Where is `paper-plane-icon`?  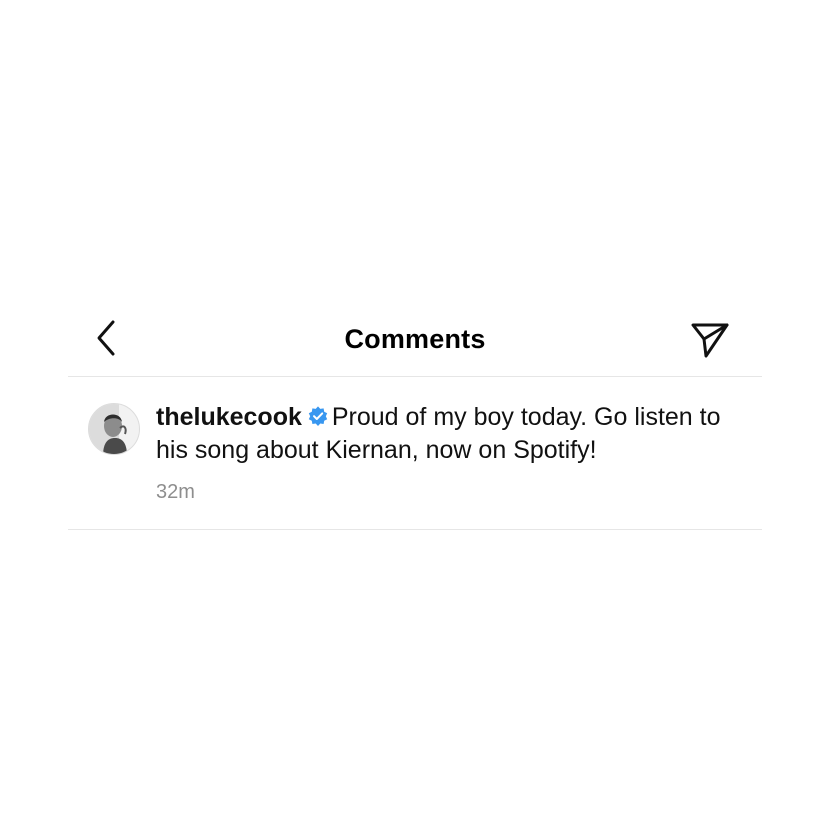 paper-plane-icon is located at coordinates (710, 340).